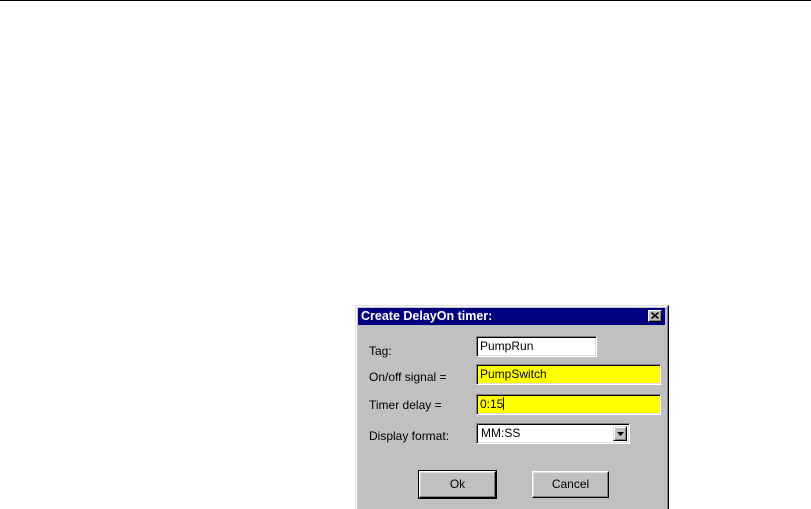  What do you see at coordinates (457, 484) in the screenshot?
I see `ok-button: Ok` at bounding box center [457, 484].